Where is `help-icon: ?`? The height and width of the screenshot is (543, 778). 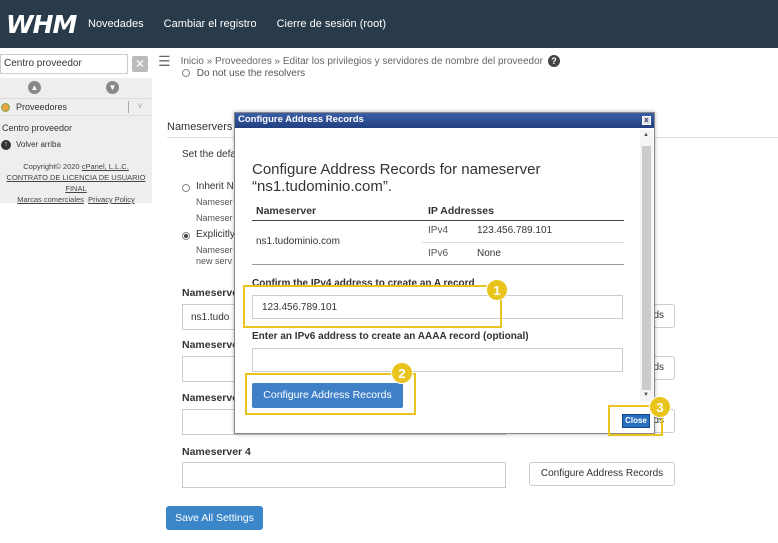
help-icon: ? is located at coordinates (554, 61).